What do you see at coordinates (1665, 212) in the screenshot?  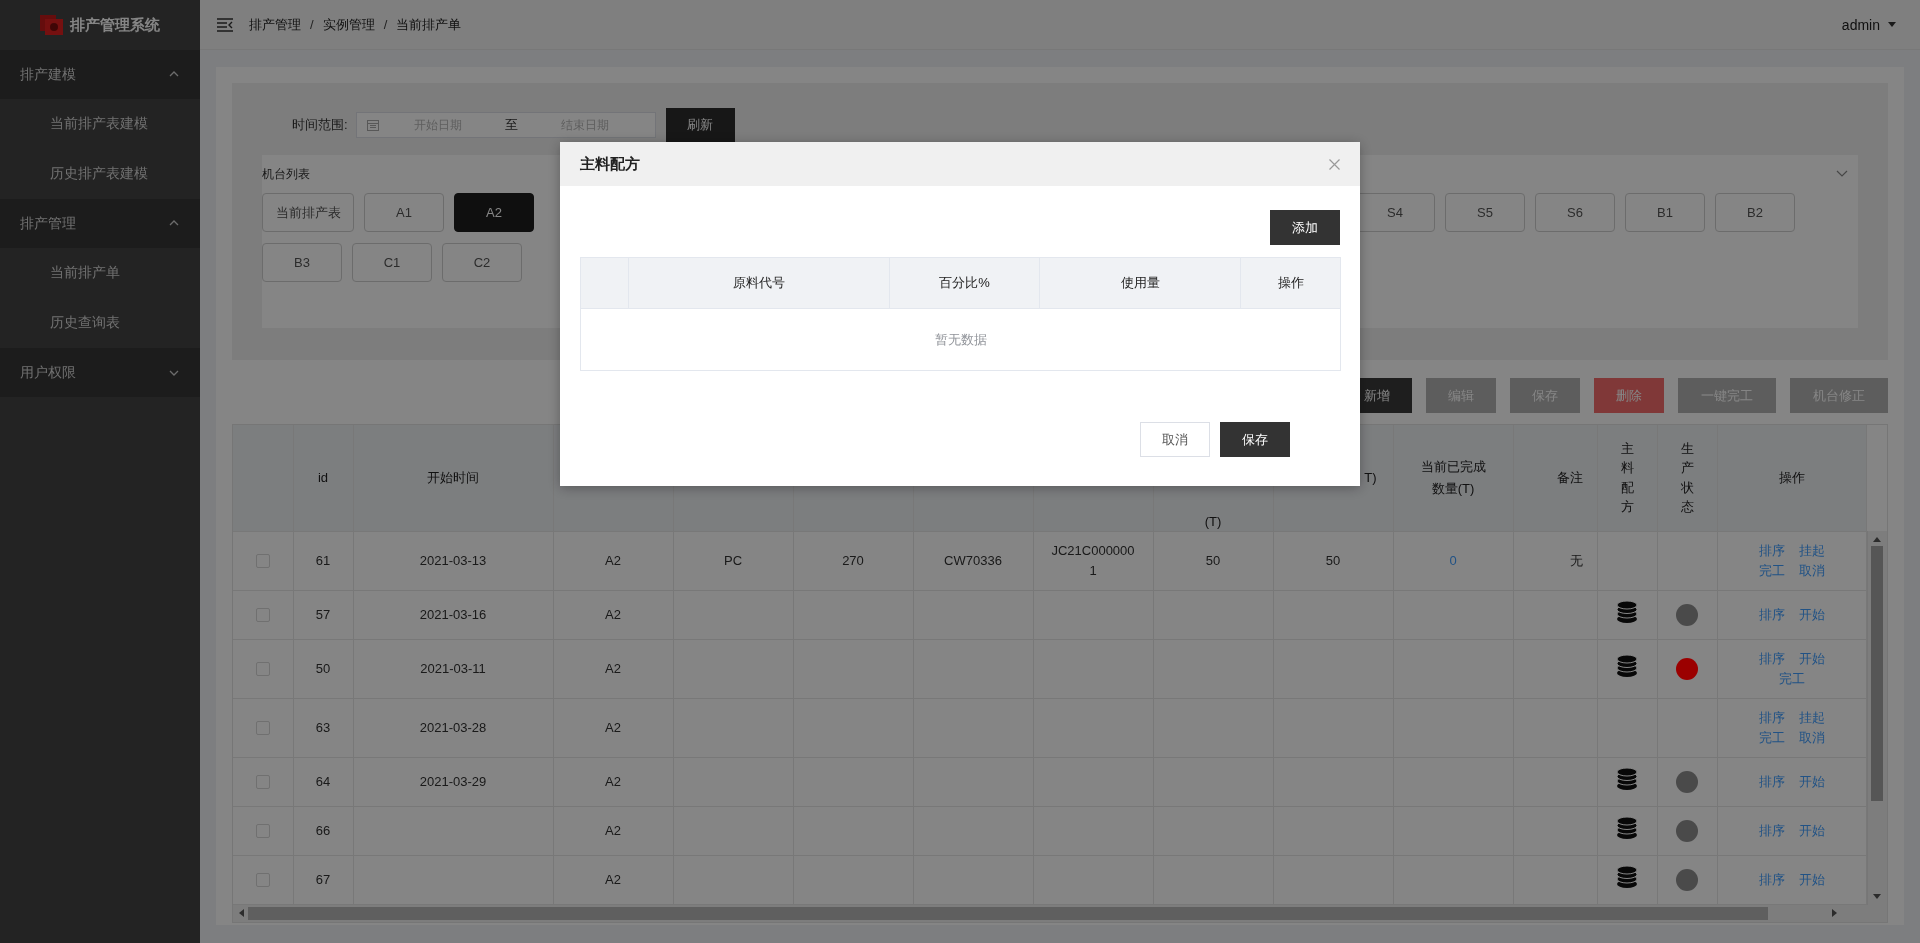 I see `machine-button: B1` at bounding box center [1665, 212].